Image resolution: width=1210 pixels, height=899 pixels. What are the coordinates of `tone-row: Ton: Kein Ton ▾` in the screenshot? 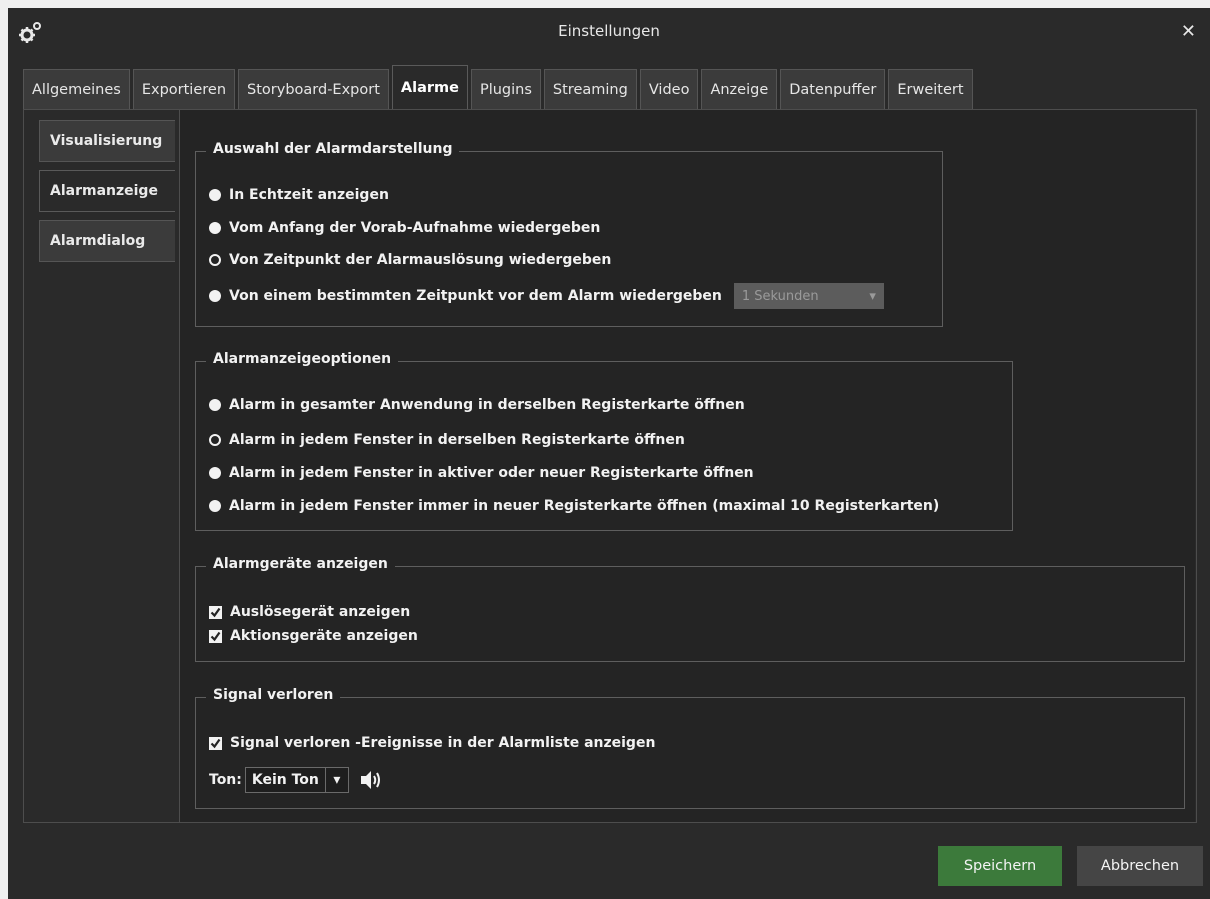 It's located at (296, 780).